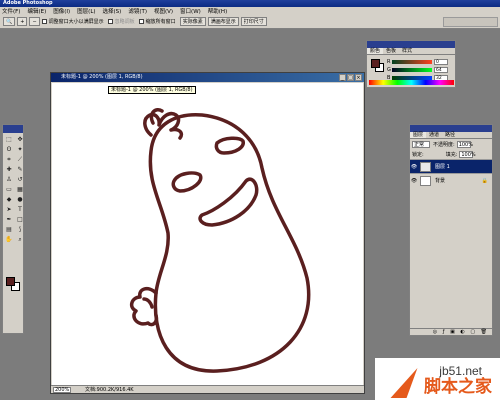 The width and height of the screenshot is (500, 400). What do you see at coordinates (223, 21) in the screenshot?
I see `fit-screen-button: 满画布显示` at bounding box center [223, 21].